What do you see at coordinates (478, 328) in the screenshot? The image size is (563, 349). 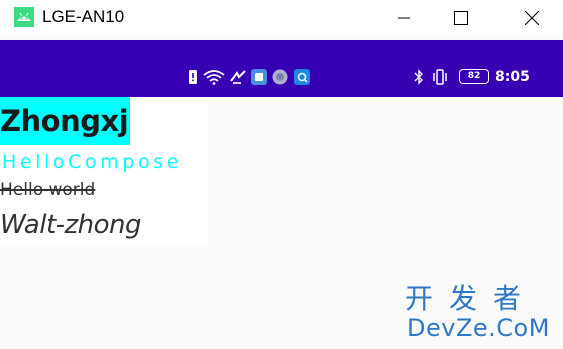 I see `watermark-bottom: DevZe.CoM` at bounding box center [478, 328].